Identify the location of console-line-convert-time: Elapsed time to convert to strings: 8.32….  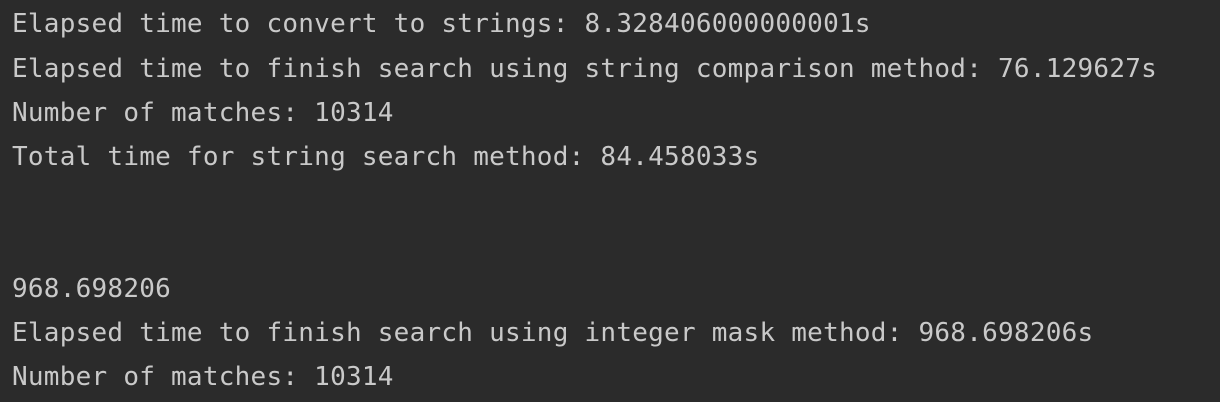
(441, 24).